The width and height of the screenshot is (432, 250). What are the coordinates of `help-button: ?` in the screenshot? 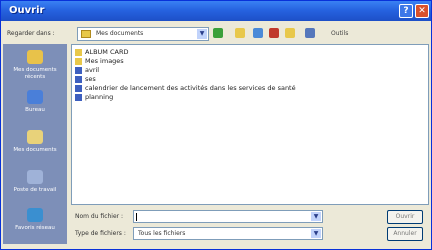 It's located at (406, 11).